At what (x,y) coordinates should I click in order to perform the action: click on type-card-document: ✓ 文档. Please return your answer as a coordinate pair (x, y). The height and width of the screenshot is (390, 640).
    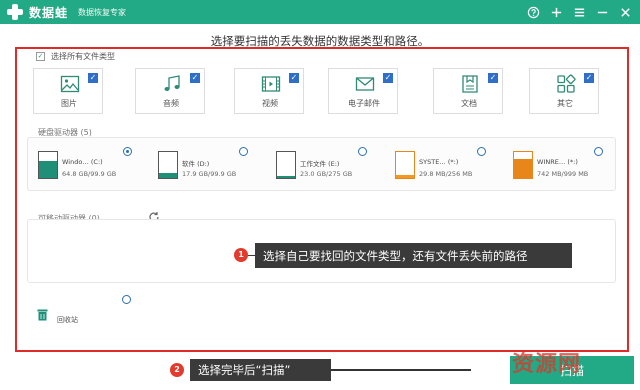
    Looking at the image, I should click on (468, 91).